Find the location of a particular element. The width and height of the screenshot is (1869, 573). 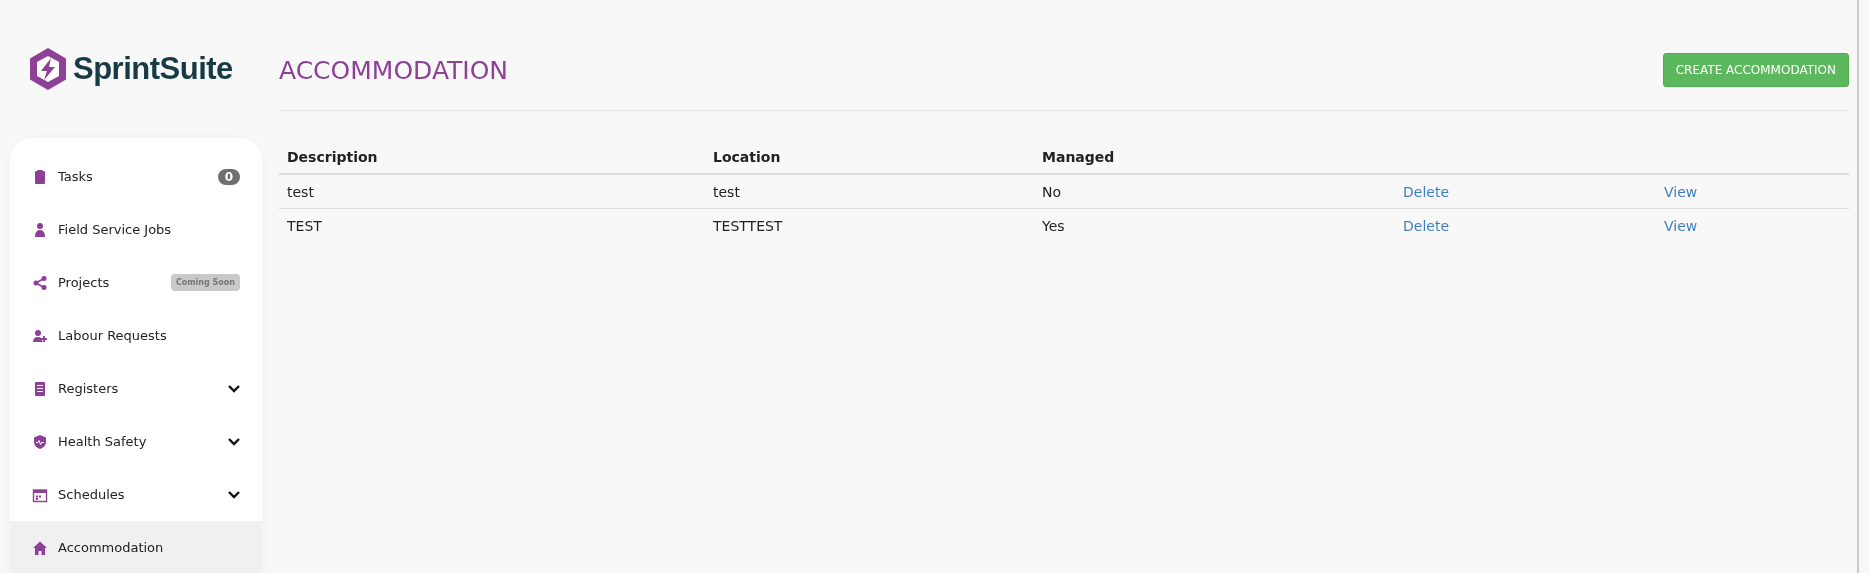

table-cell: TEST is located at coordinates (304, 225).